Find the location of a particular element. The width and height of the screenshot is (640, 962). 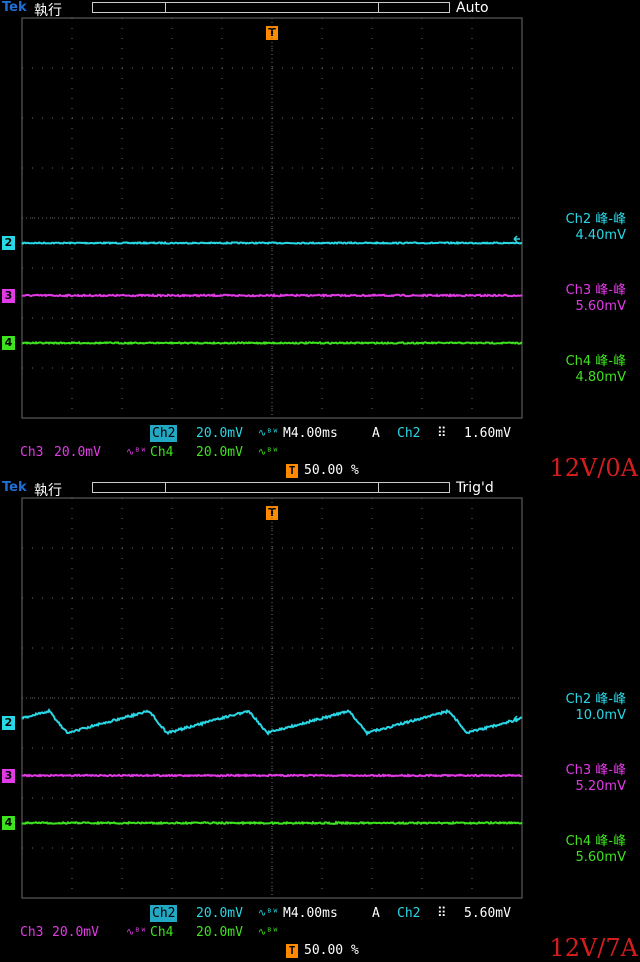

trigger-level-arrow-icon is located at coordinates (516, 239).